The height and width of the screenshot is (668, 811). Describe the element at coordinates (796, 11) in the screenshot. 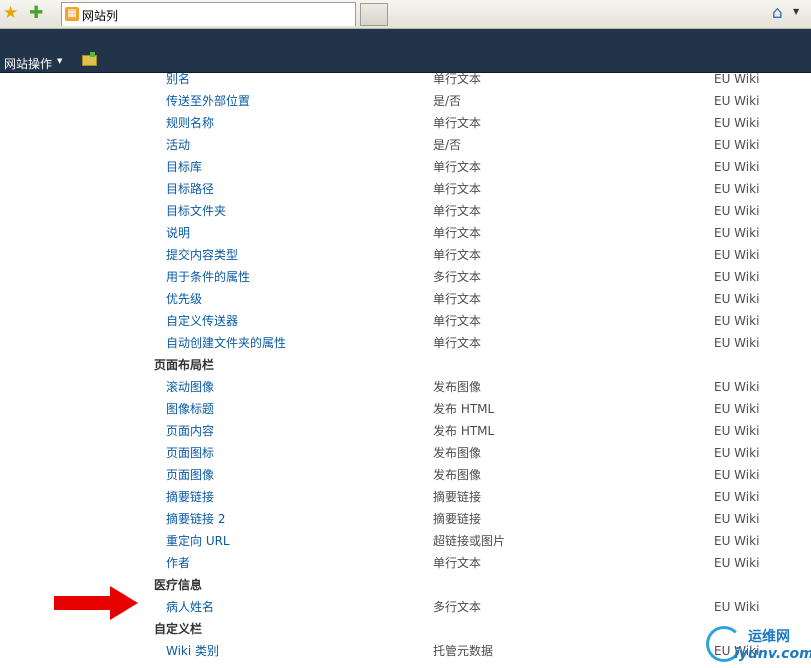

I see `home-dropdown-chevron-icon: ▼` at that location.